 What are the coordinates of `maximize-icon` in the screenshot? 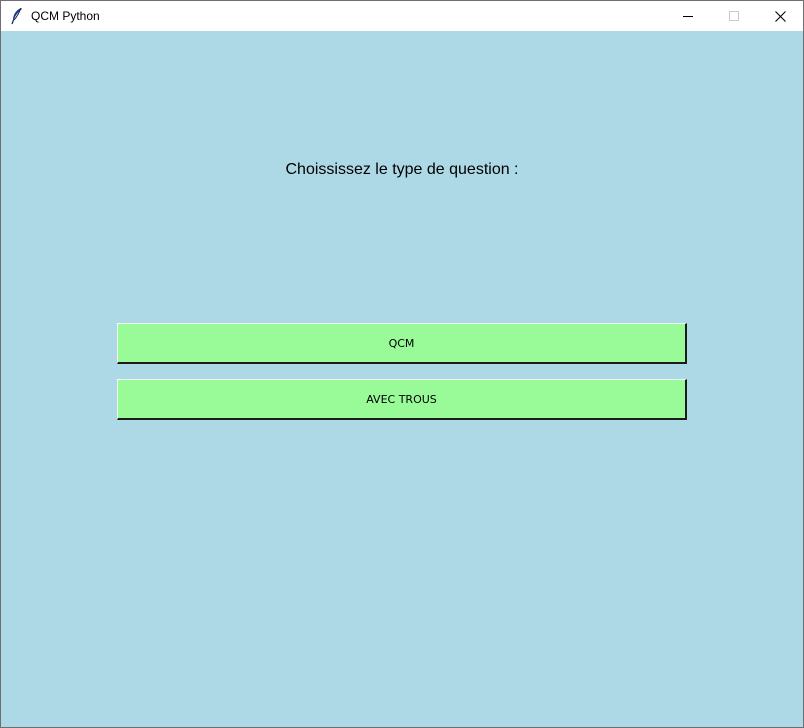 It's located at (734, 16).